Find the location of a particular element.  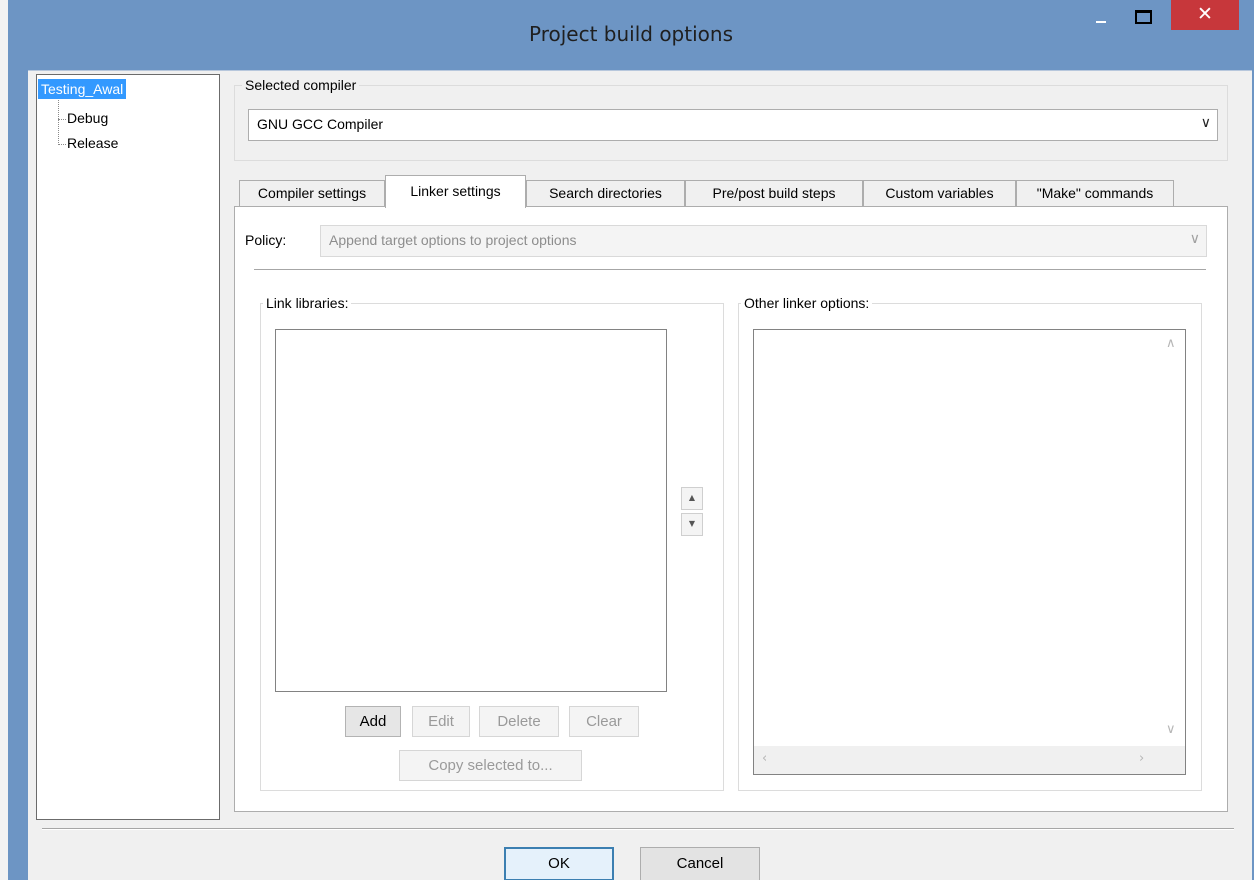

tab-make-commands: "Make" commands is located at coordinates (1095, 193).